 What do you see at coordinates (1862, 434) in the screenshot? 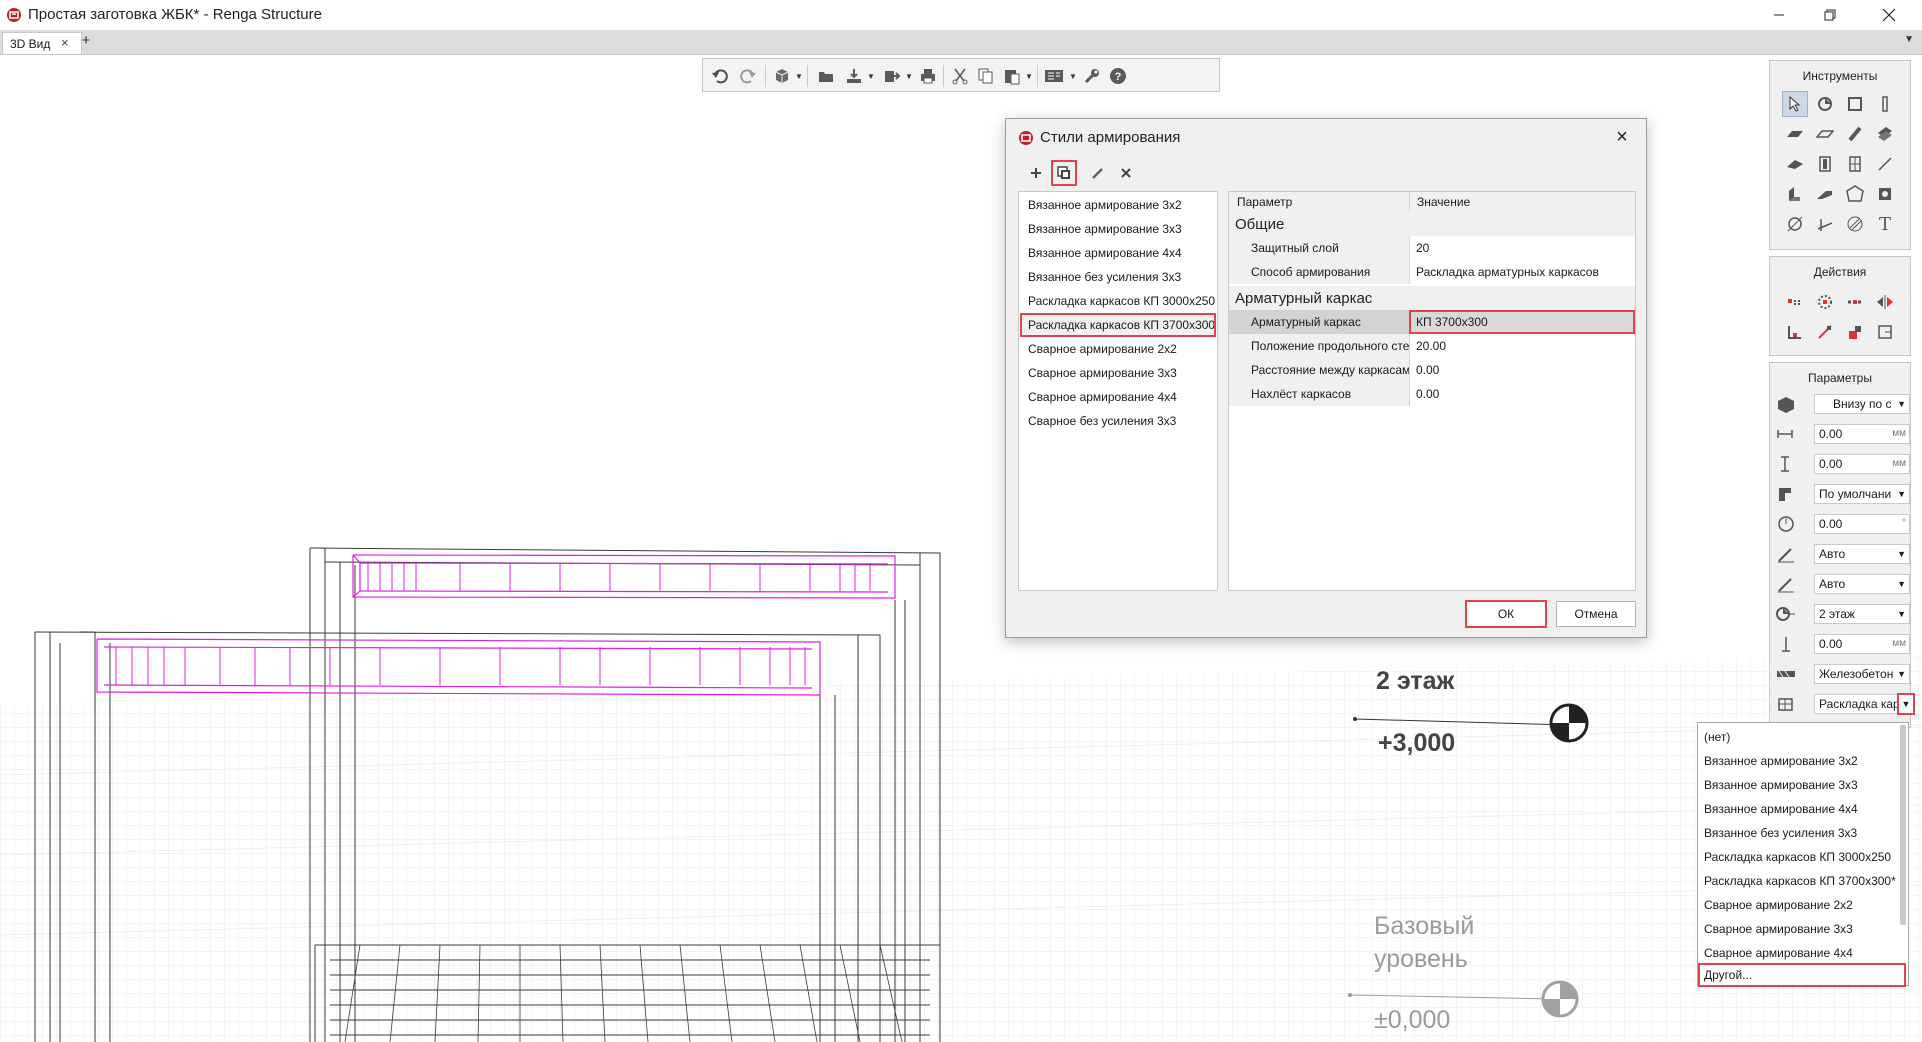
I see `offset-x-field: 0.00 мм` at bounding box center [1862, 434].